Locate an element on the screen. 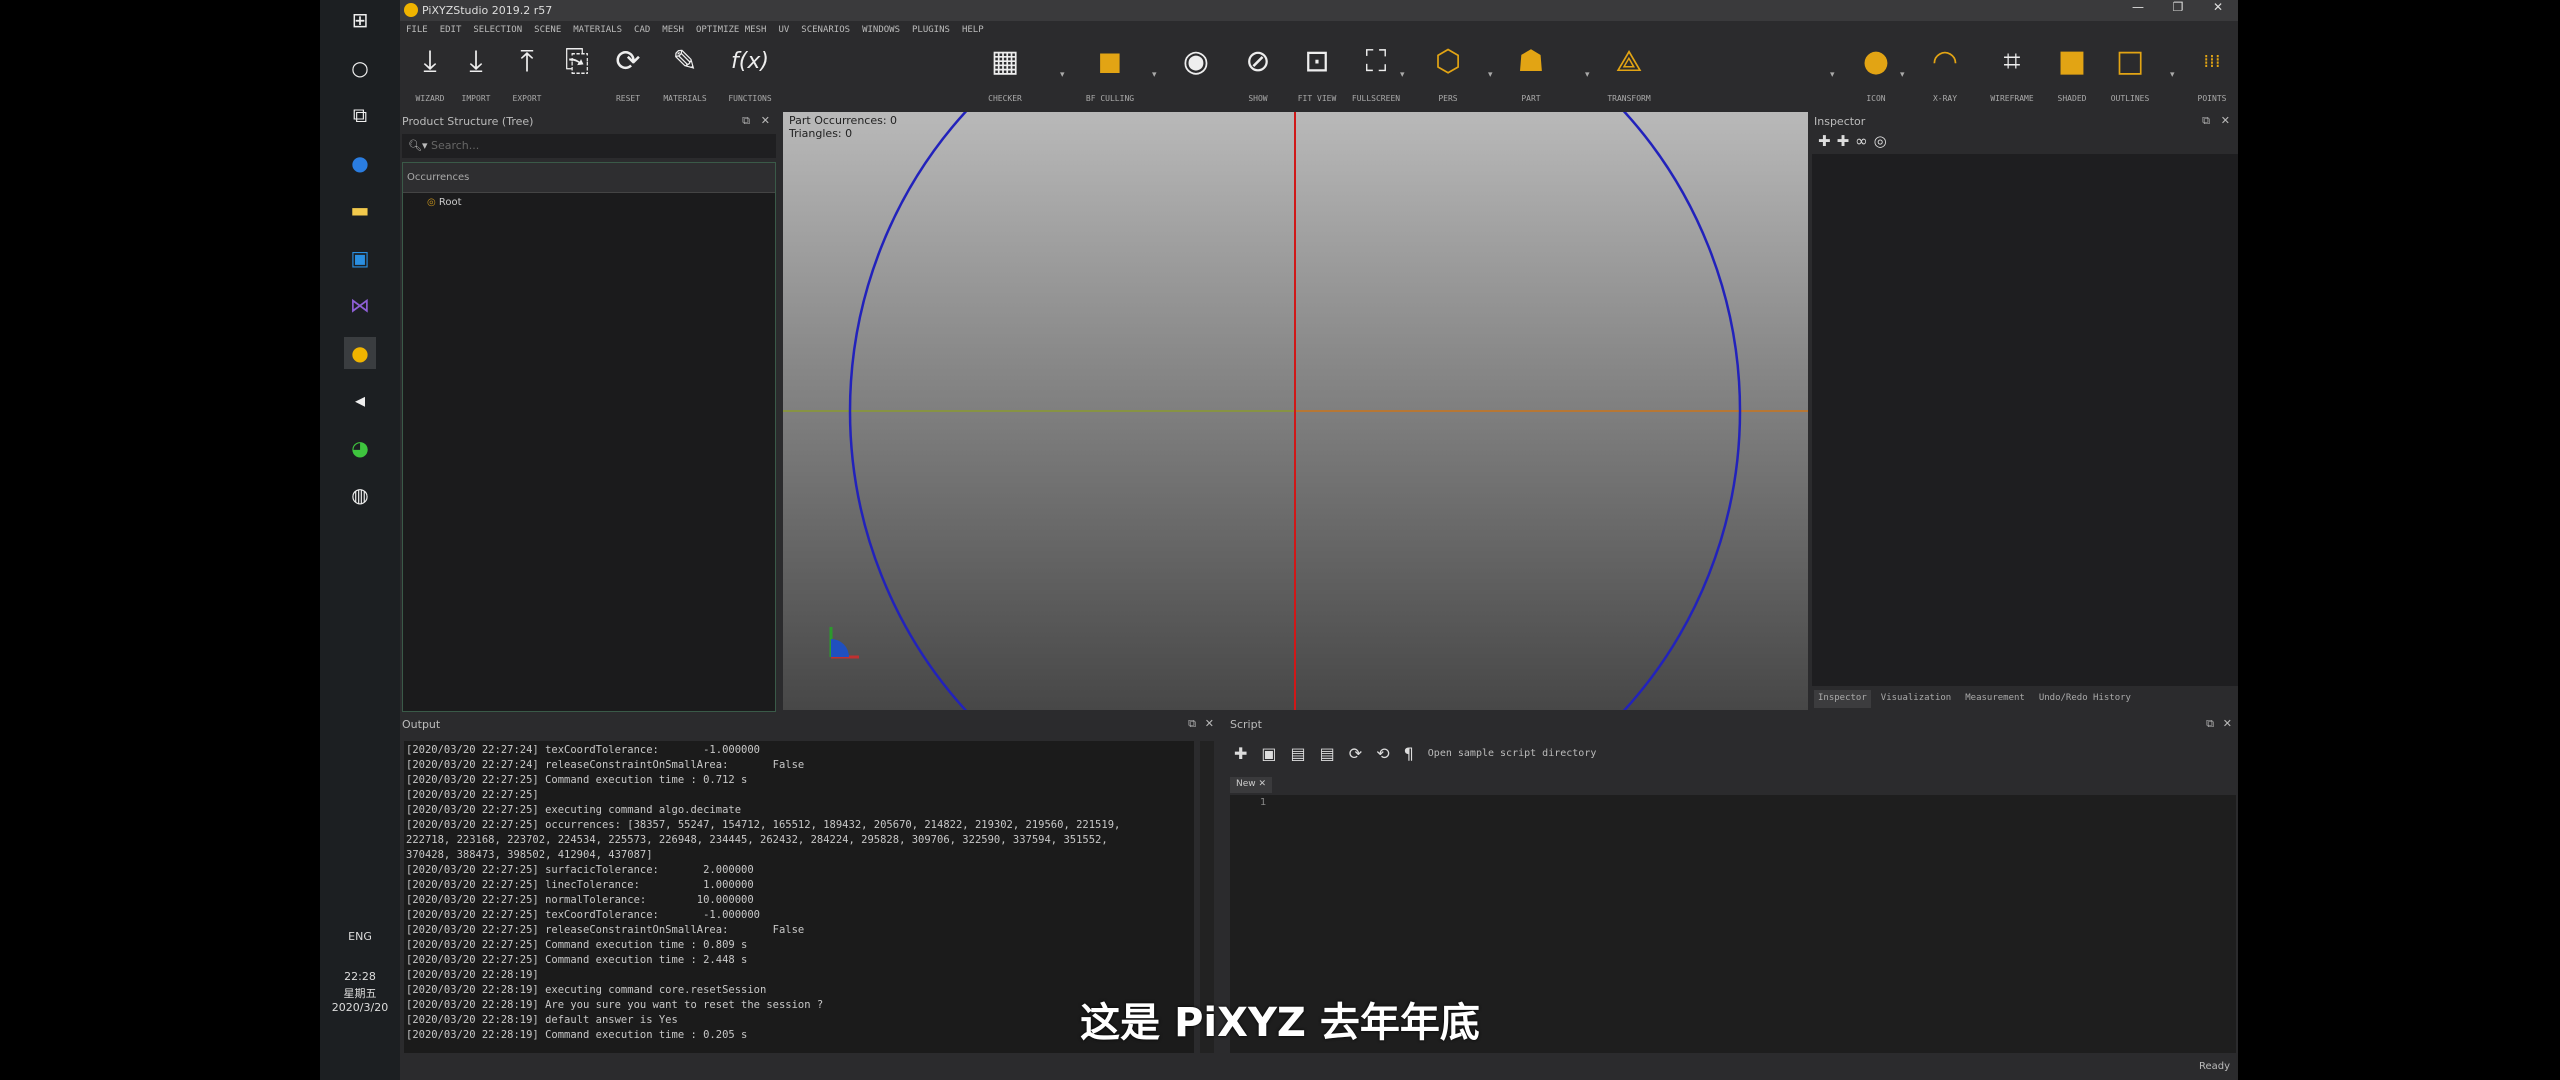 Image resolution: width=2560 pixels, height=1080 pixels. menu-scenarios: SCENARIOS is located at coordinates (825, 30).